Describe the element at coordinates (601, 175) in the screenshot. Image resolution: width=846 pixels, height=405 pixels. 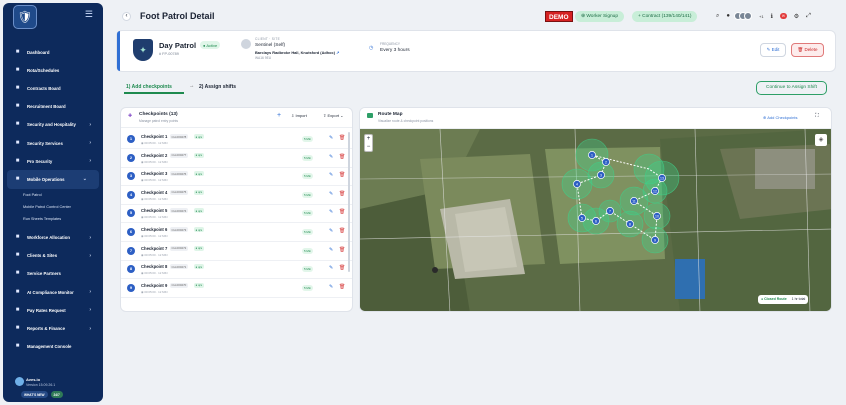
I see `checkpoint-marker-label: 3` at that location.